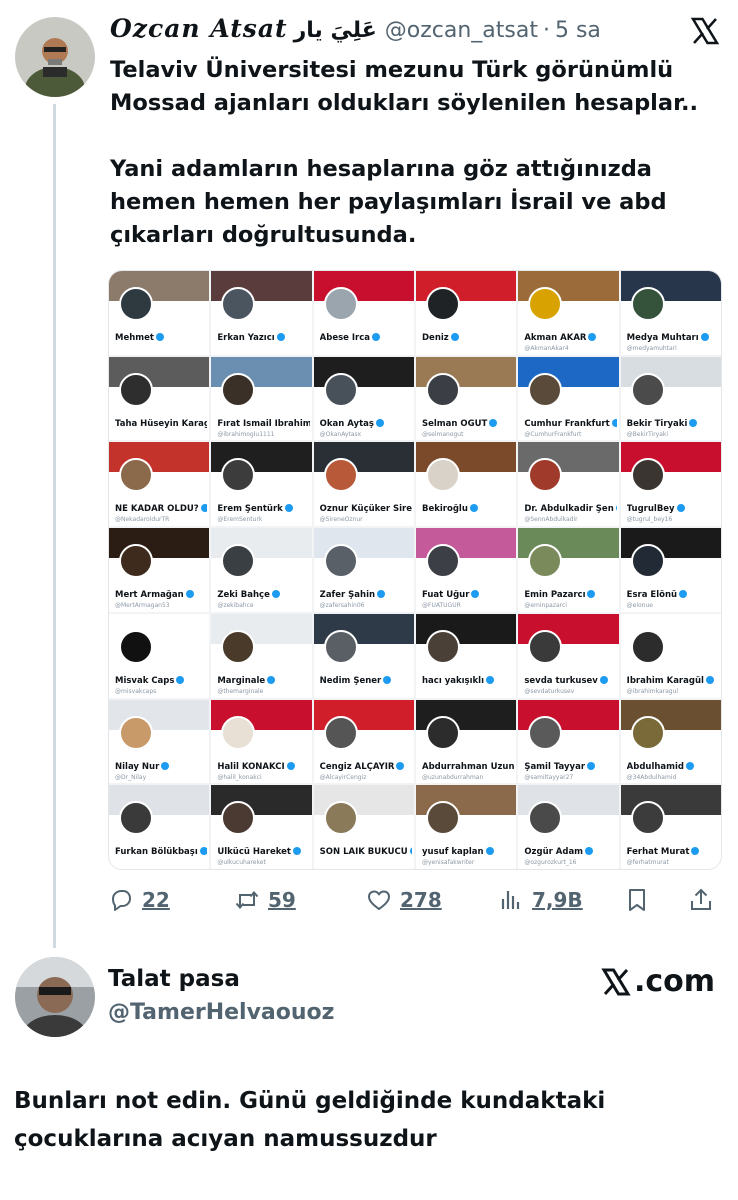  I want to click on profile-name: Nedim Şener, so click(366, 680).